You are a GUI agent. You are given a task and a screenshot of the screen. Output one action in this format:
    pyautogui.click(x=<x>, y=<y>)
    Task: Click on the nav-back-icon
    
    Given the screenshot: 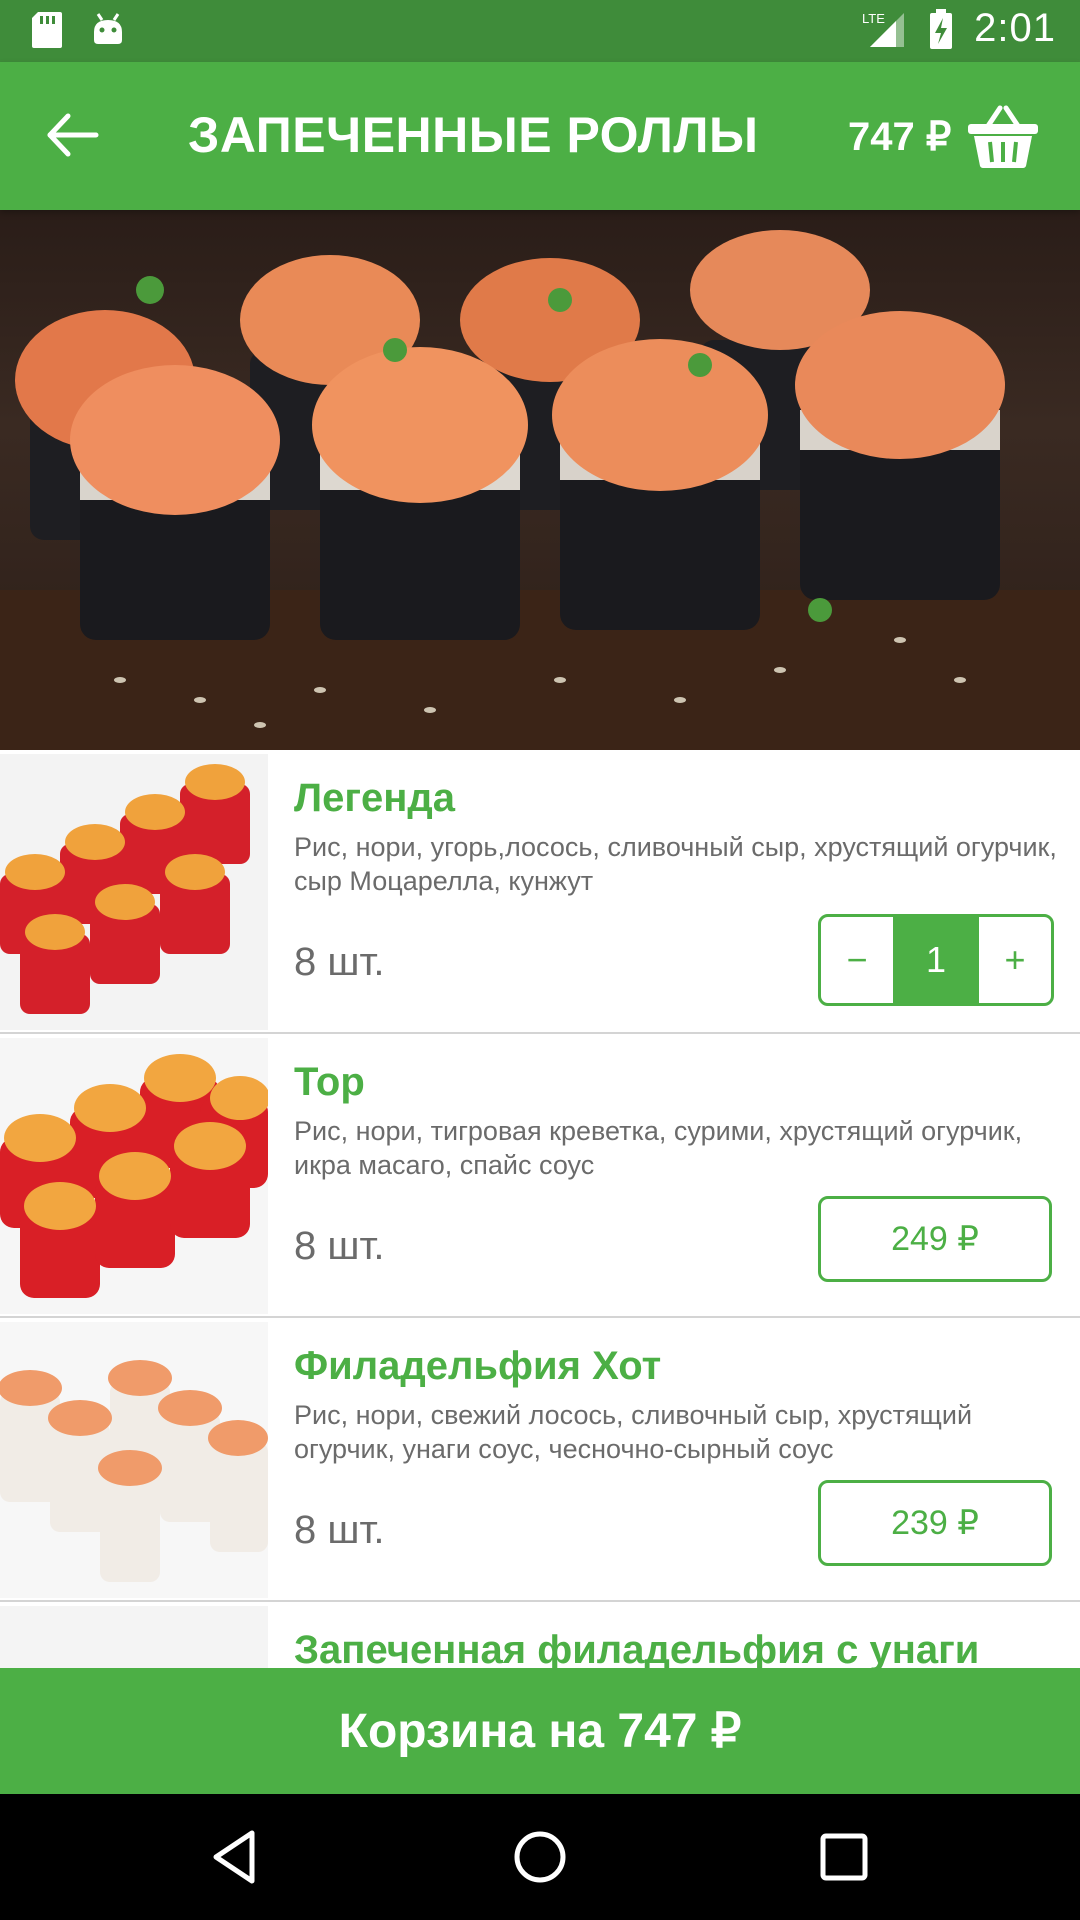 What is the action you would take?
    pyautogui.click(x=236, y=1857)
    